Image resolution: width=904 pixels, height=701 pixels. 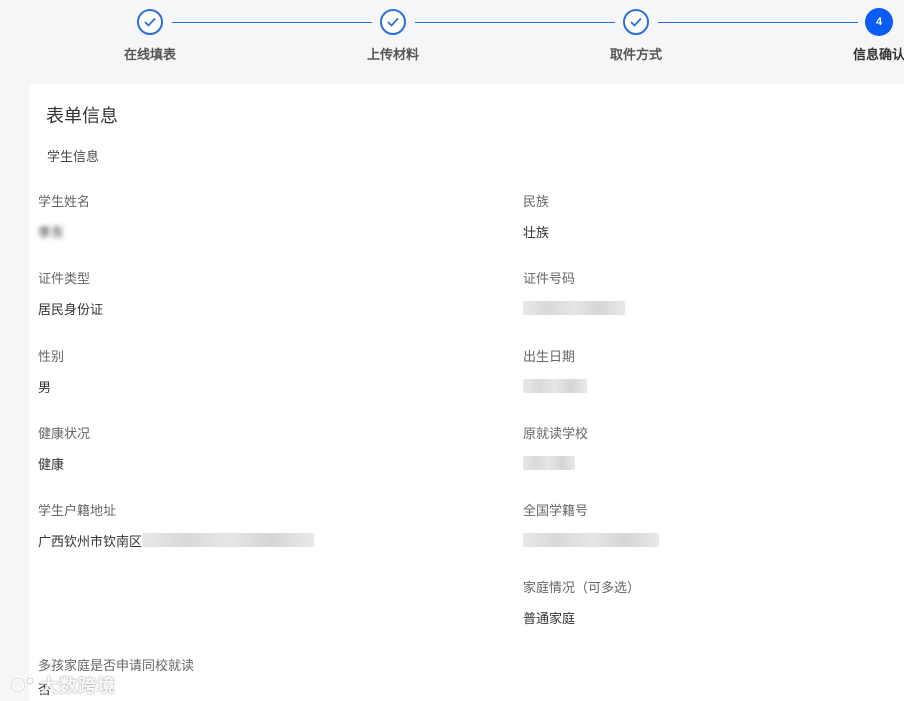 I want to click on step-label: 上传材料, so click(x=392, y=54).